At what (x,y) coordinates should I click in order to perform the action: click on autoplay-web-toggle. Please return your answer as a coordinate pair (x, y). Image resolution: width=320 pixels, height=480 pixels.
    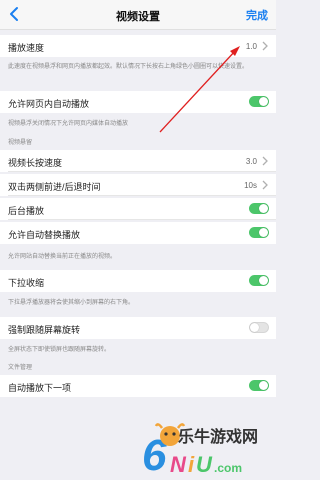
    Looking at the image, I should click on (259, 101).